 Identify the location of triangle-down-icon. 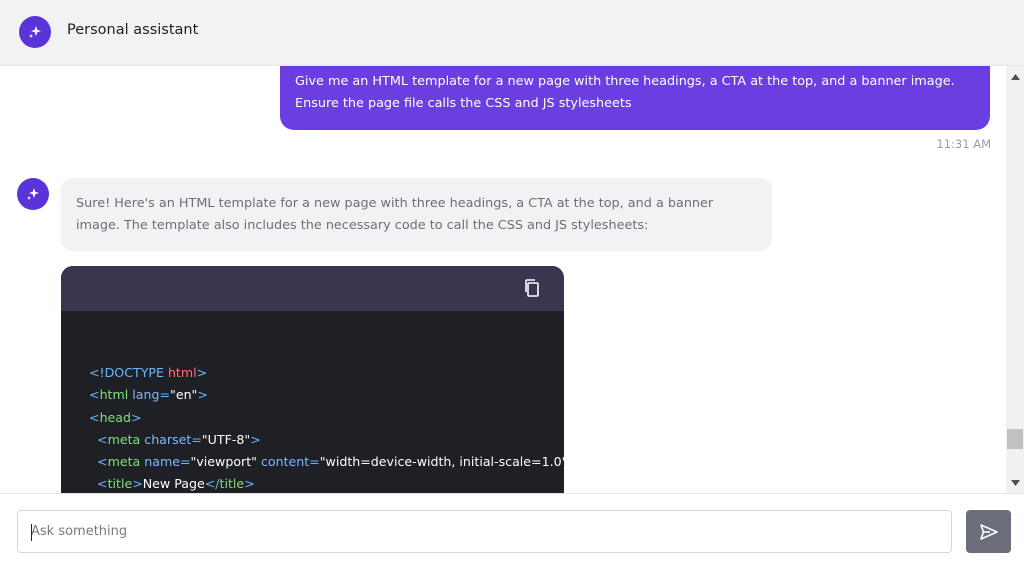
(1015, 483).